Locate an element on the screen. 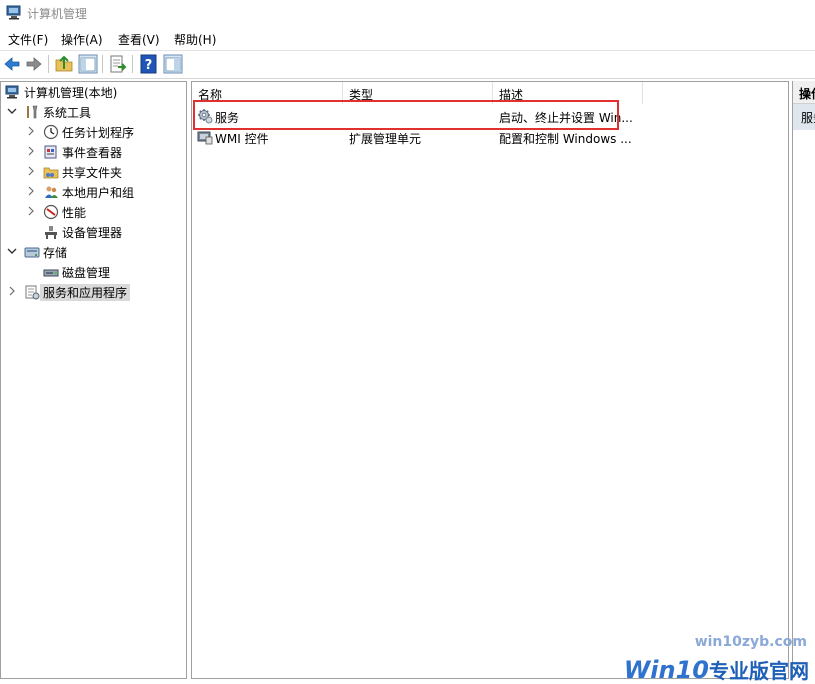  toolbar: ? is located at coordinates (407, 64).